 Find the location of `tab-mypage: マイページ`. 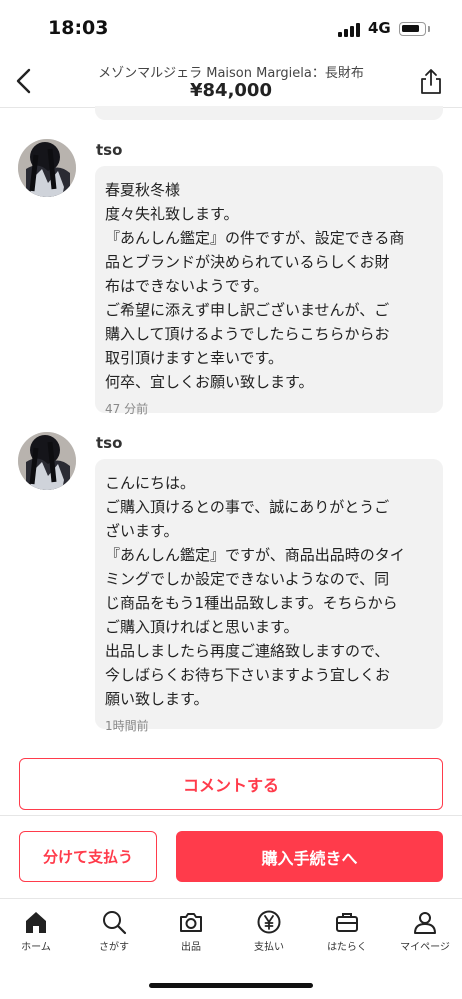

tab-mypage: マイページ is located at coordinates (425, 935).